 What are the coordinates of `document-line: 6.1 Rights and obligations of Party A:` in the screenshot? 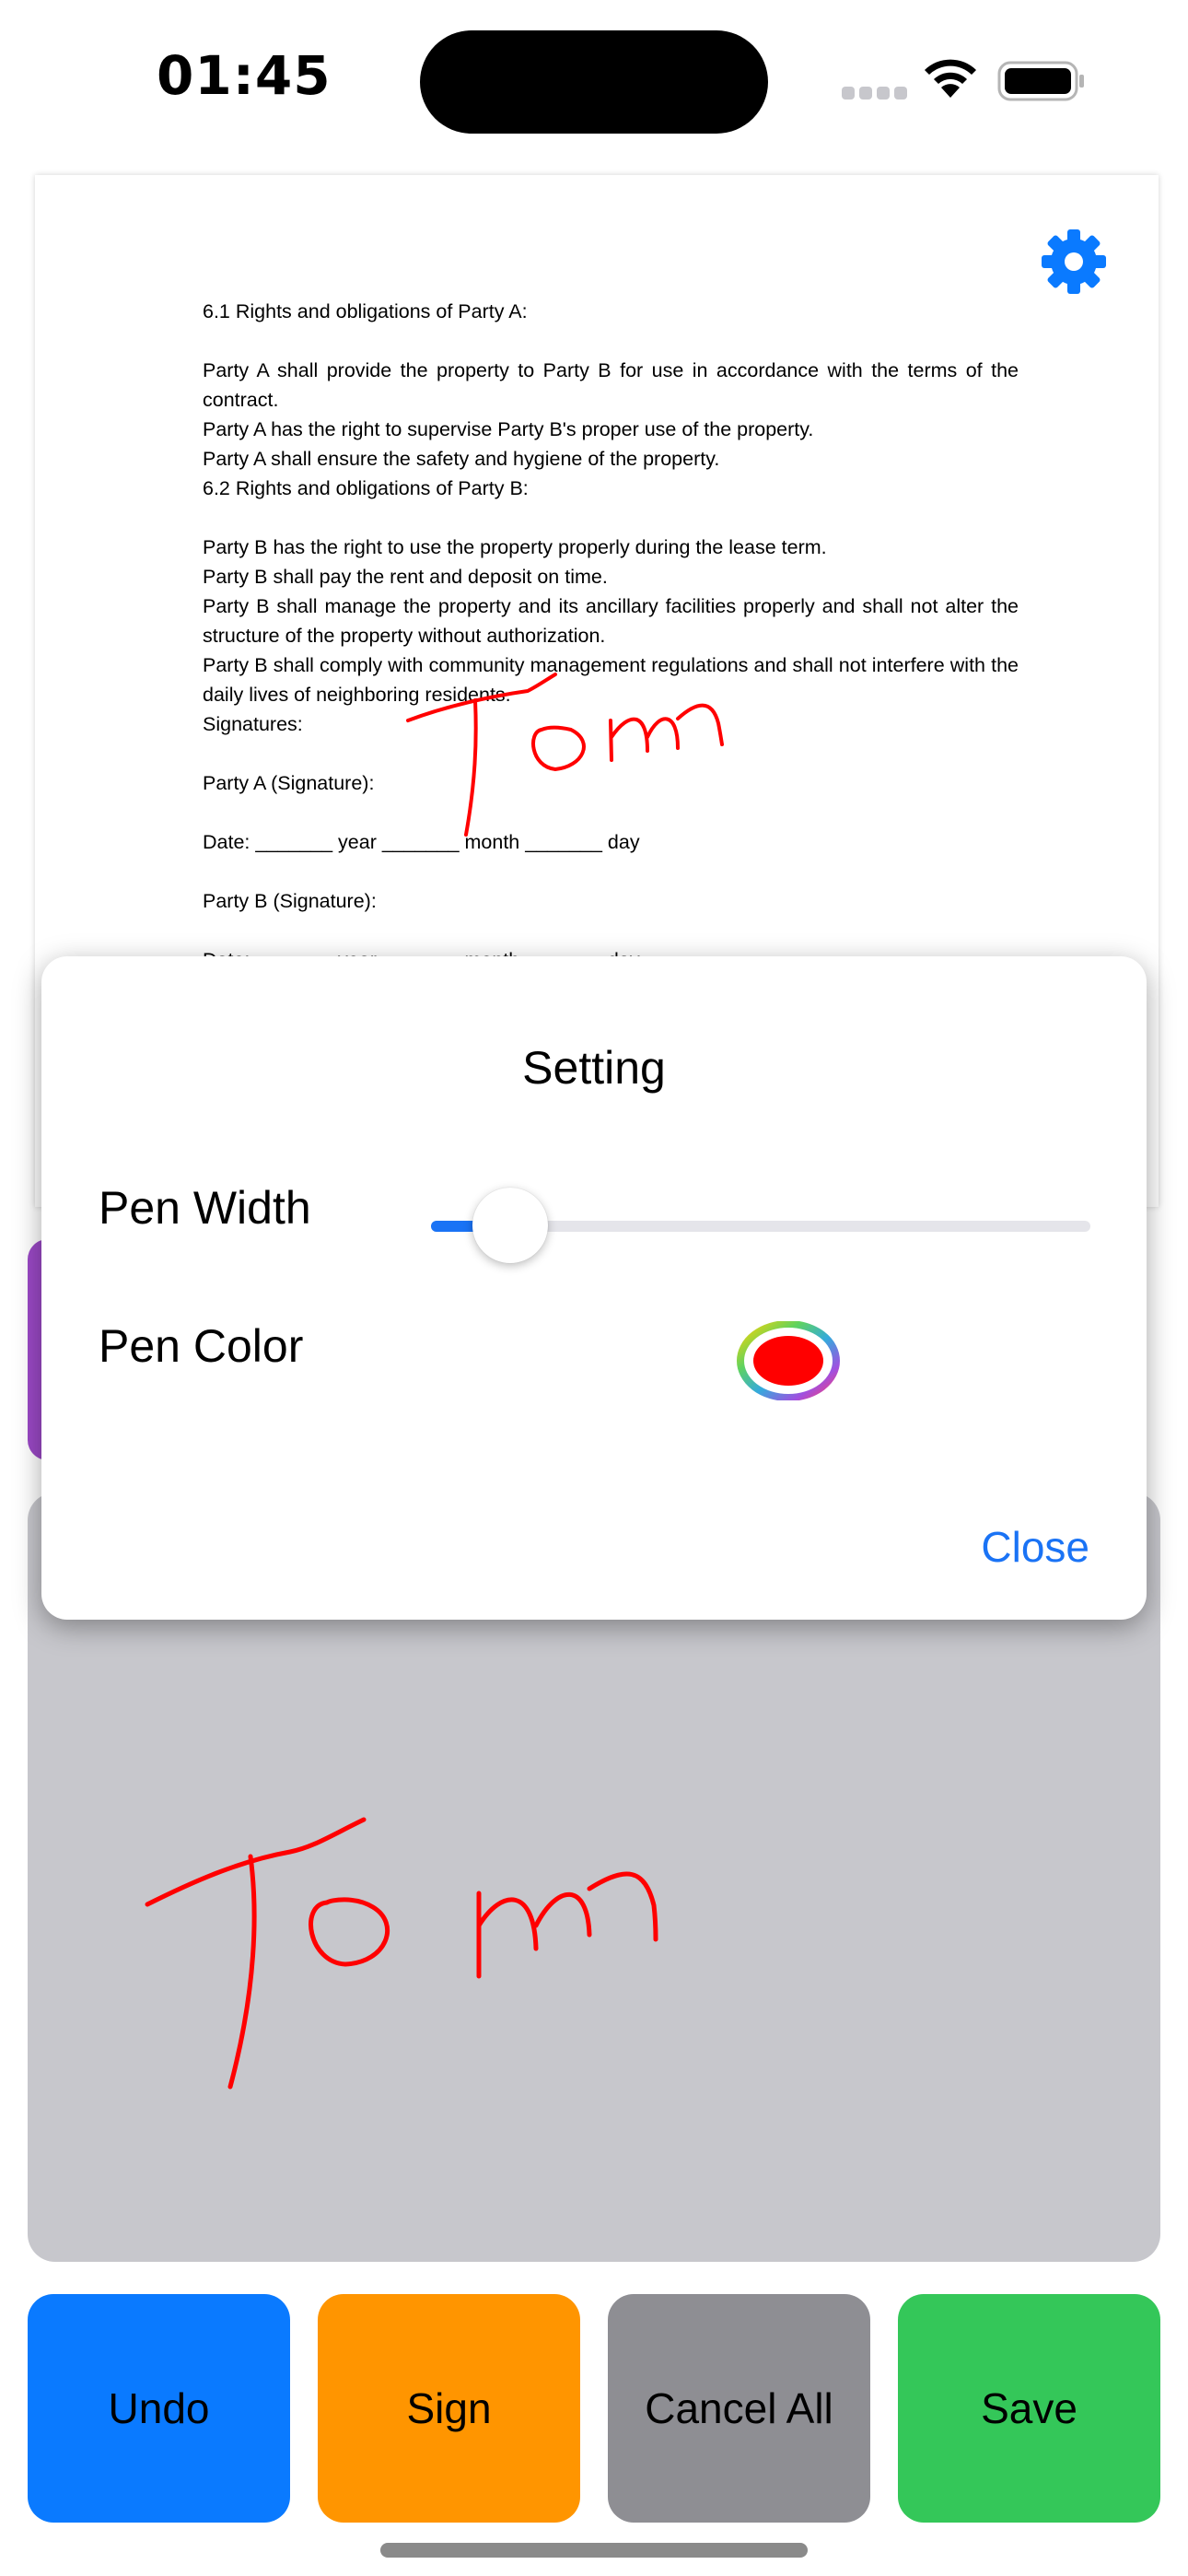 It's located at (365, 311).